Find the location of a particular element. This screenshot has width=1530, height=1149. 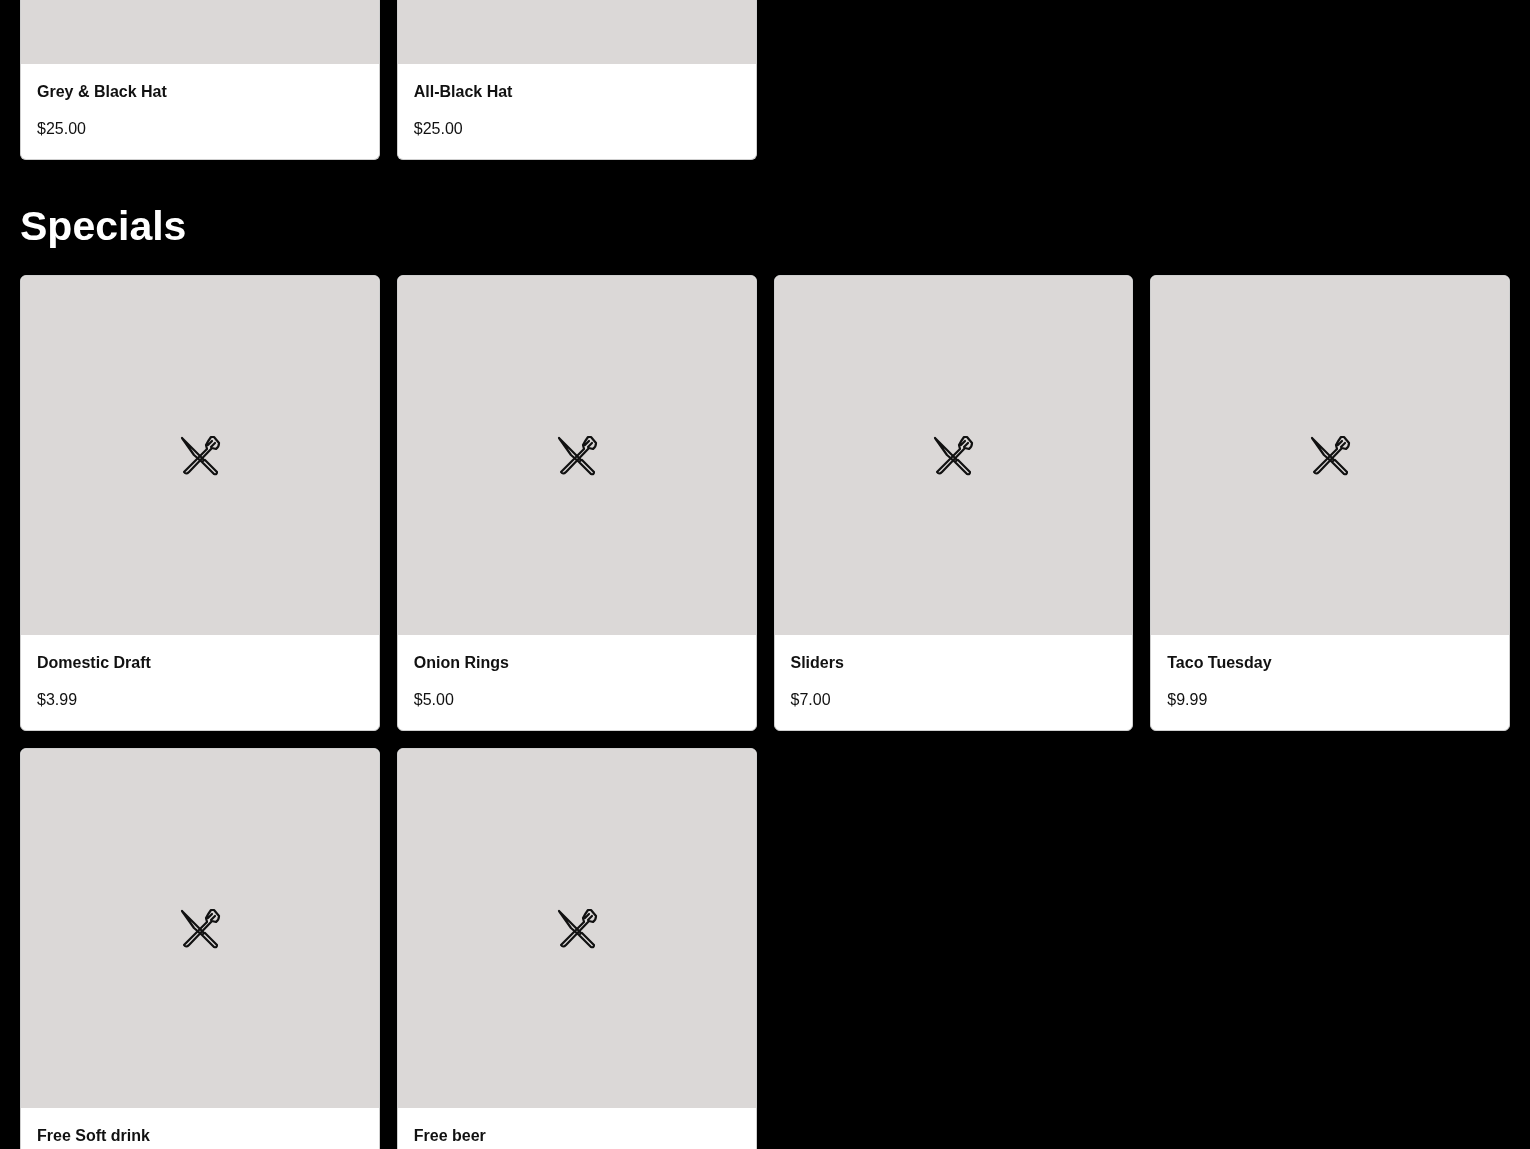

item-name: All-Black Hat is located at coordinates (463, 92).